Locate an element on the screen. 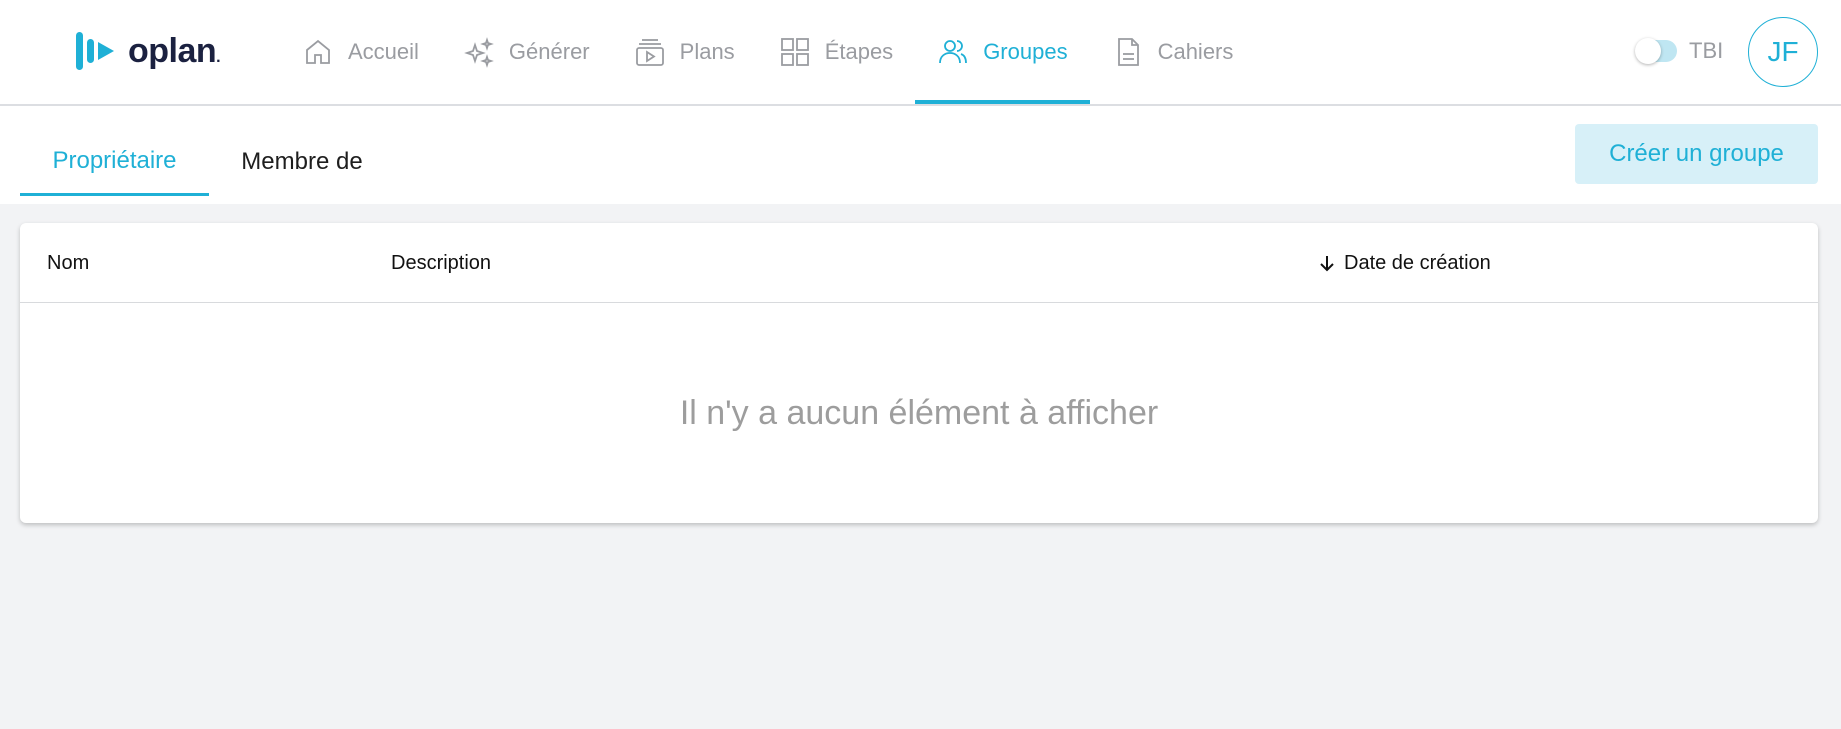 The image size is (1841, 729). column-header-description: Description is located at coordinates (441, 263).